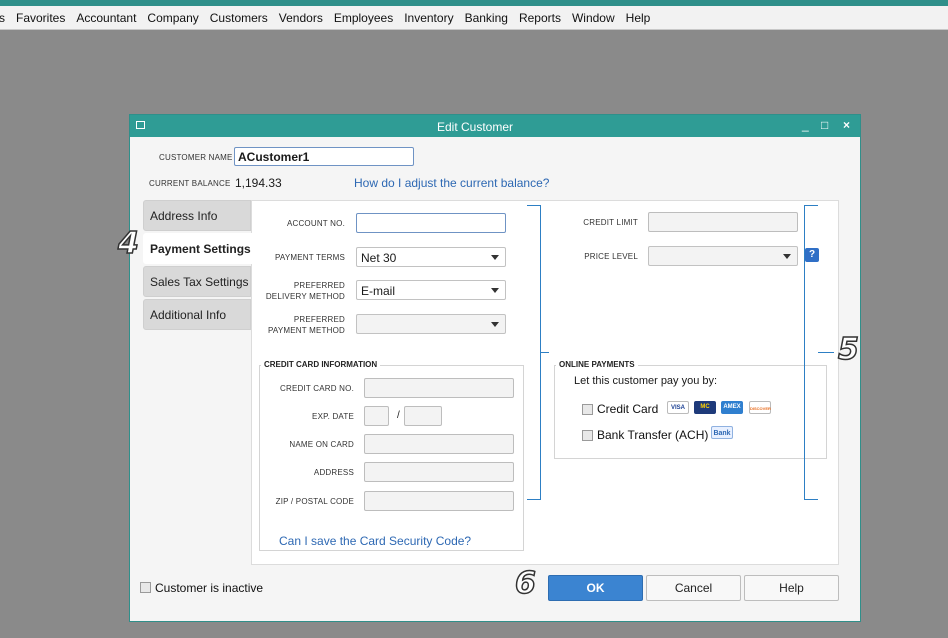  Describe the element at coordinates (40, 18) in the screenshot. I see `menu-item-favorites: Favorites` at that location.